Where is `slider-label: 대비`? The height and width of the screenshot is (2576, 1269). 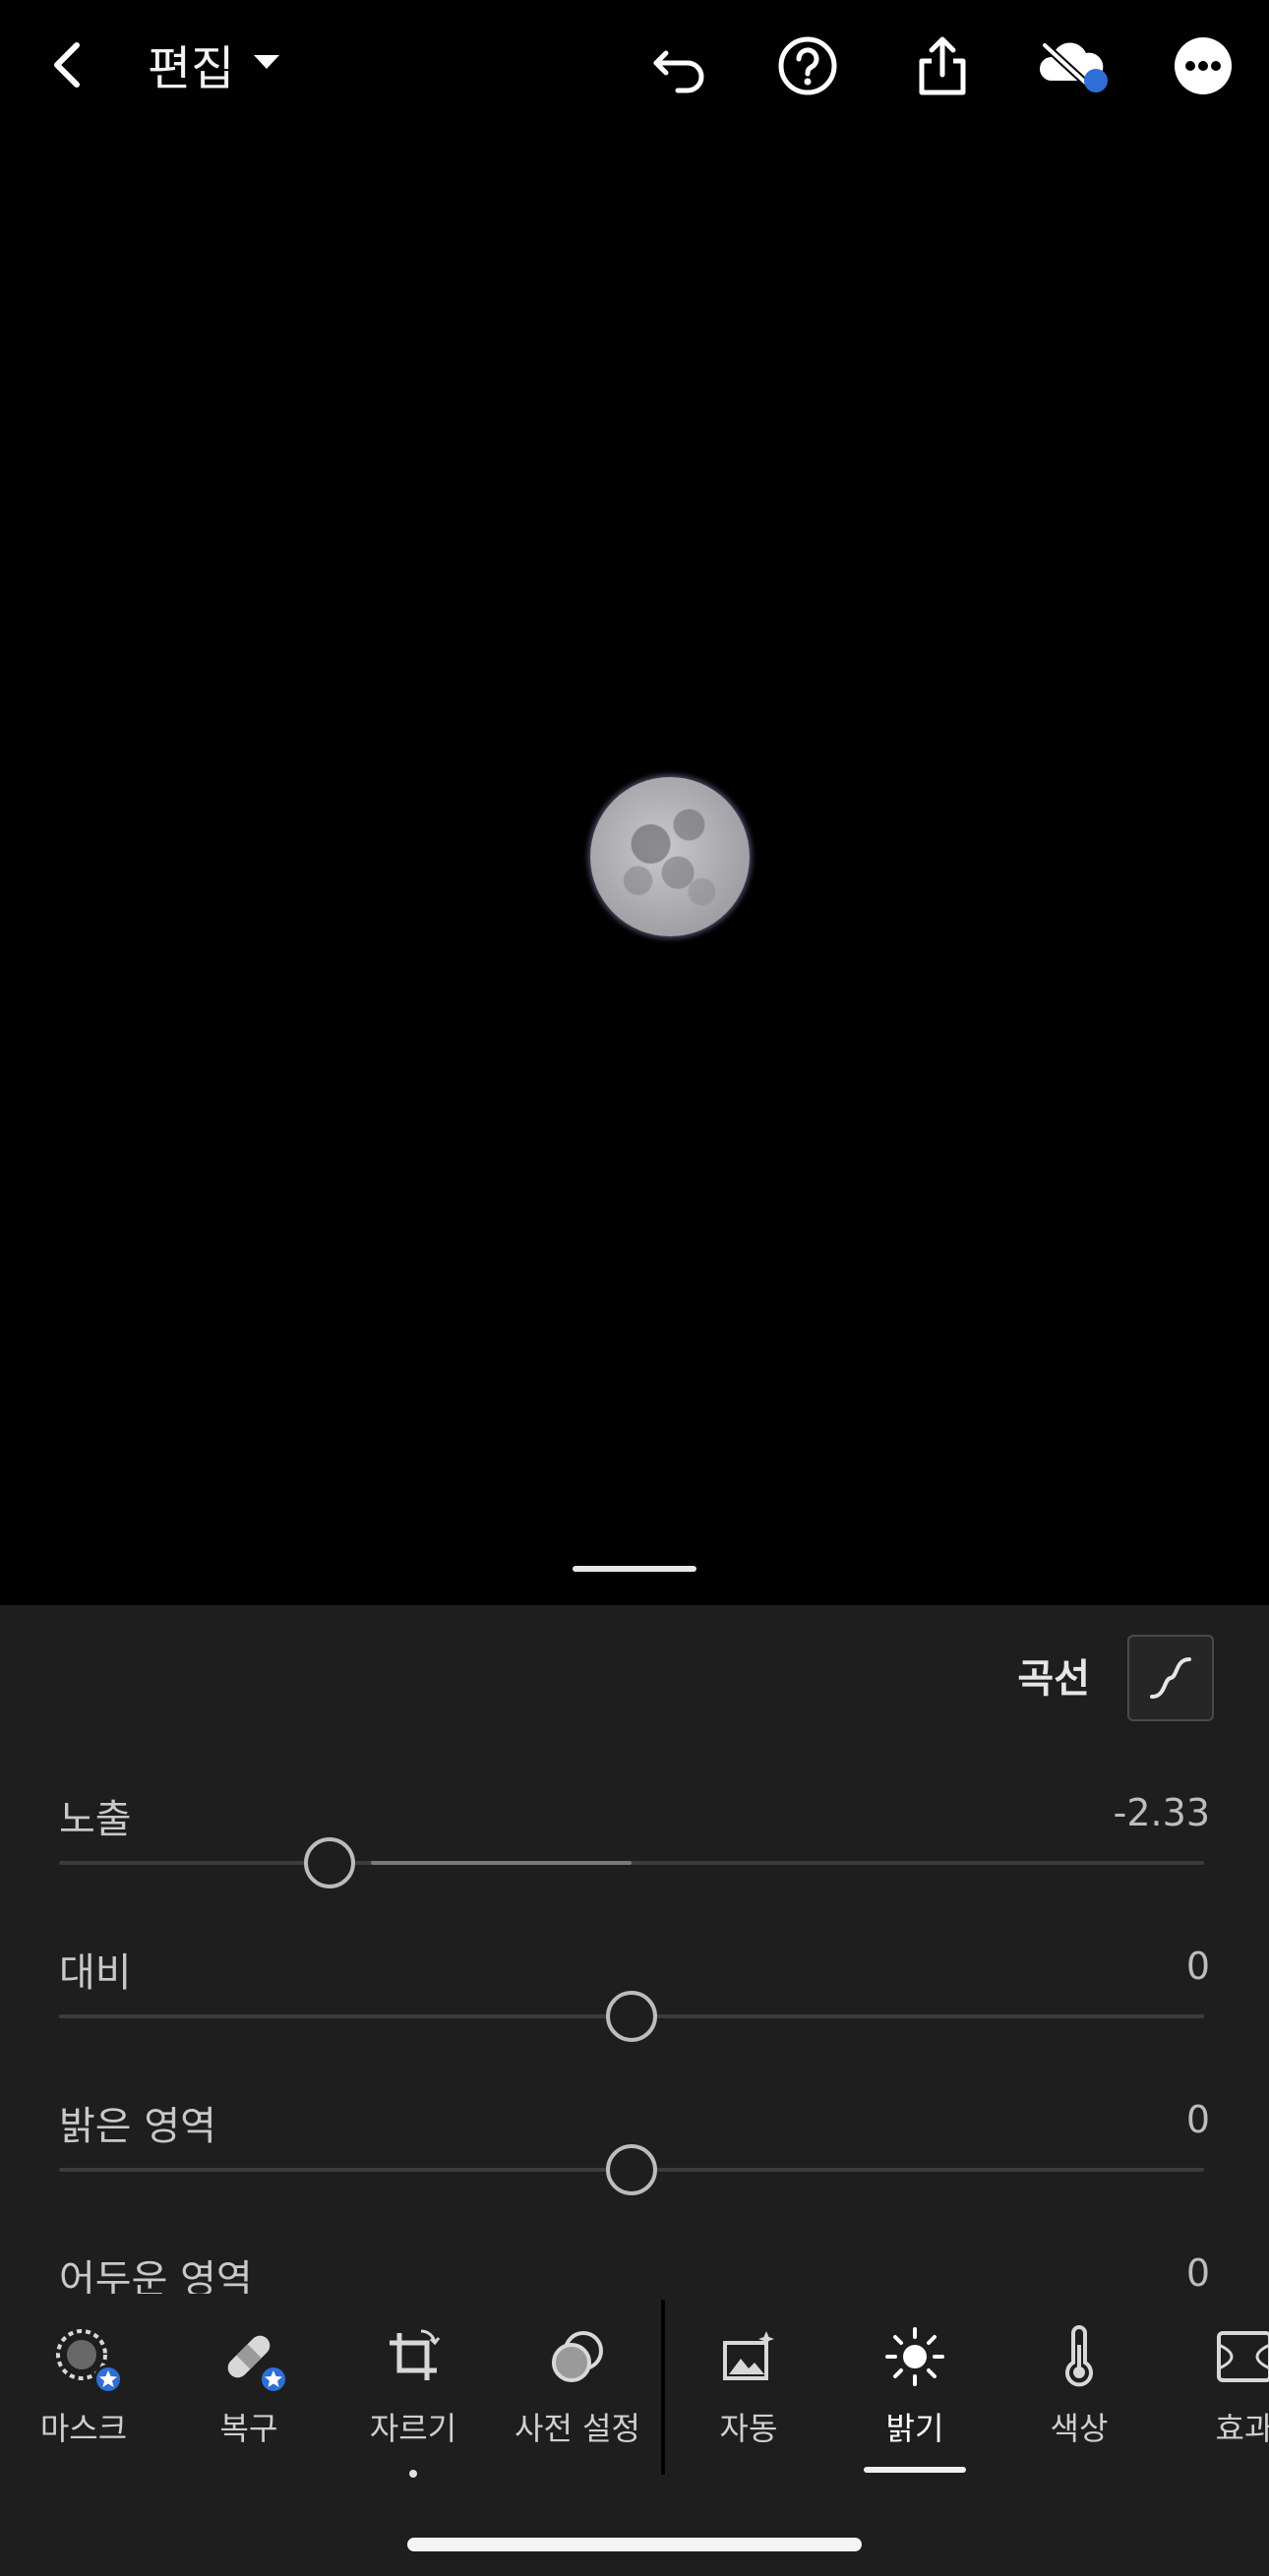
slider-label: 대비 is located at coordinates (95, 1973).